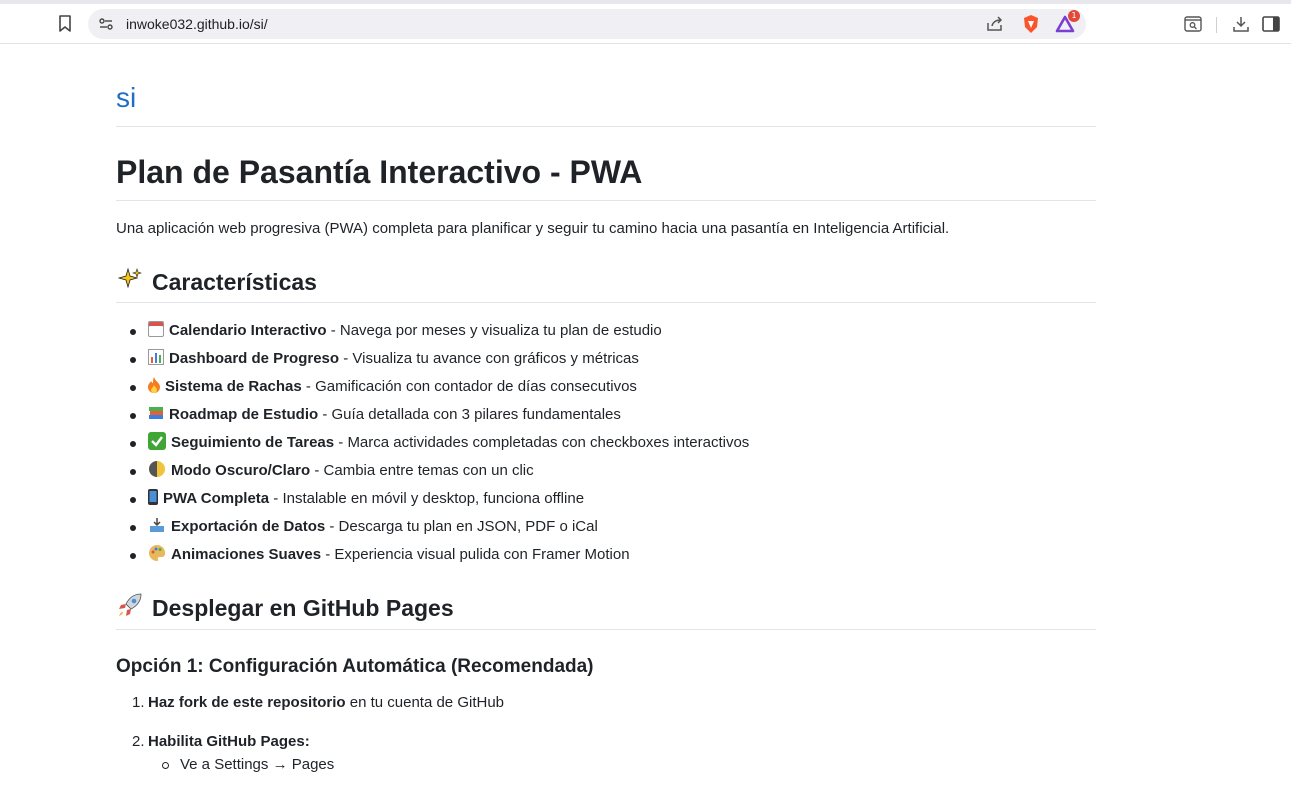 The height and width of the screenshot is (787, 1291). I want to click on tab-search-icon, so click(1193, 24).